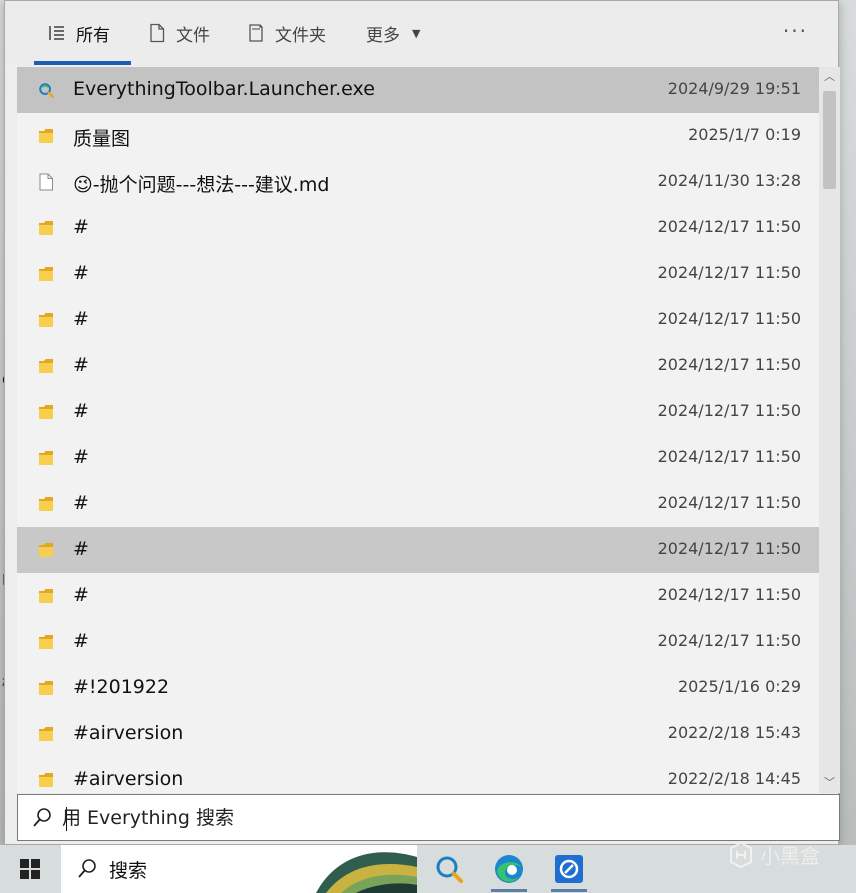  Describe the element at coordinates (416, 33) in the screenshot. I see `chevron-down-icon: ▼` at that location.